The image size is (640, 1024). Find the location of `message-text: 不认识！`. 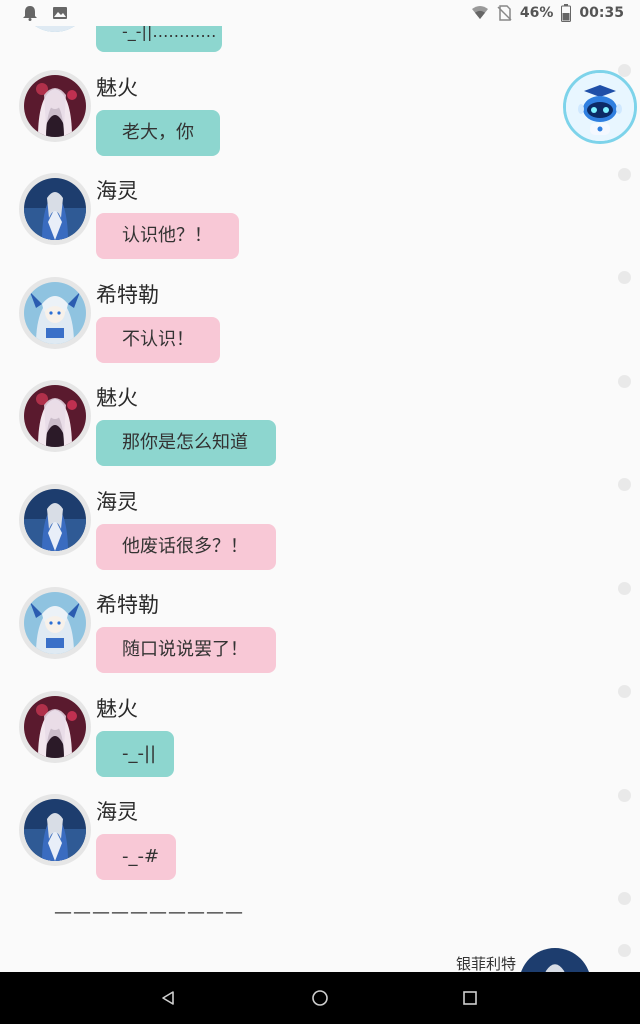

message-text: 不认识！ is located at coordinates (158, 339).